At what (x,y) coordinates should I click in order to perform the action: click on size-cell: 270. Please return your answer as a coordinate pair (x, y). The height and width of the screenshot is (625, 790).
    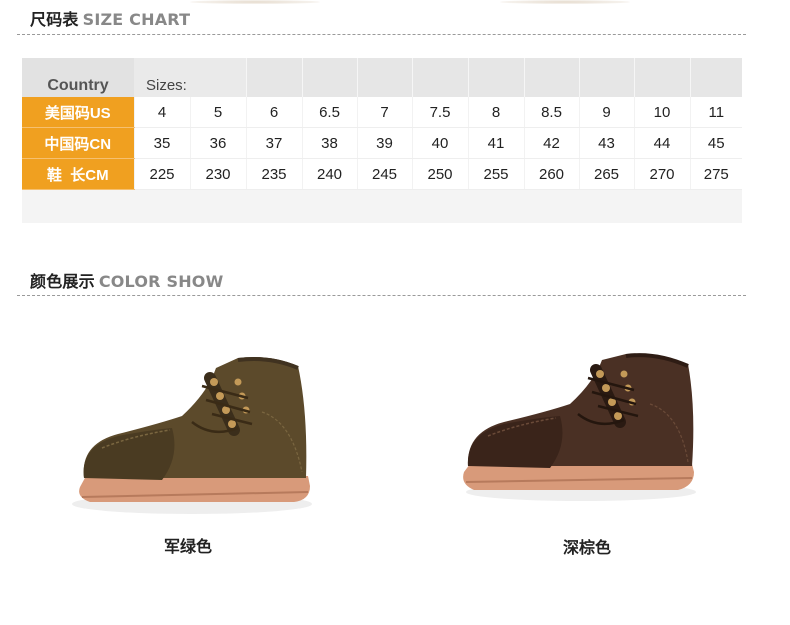
    Looking at the image, I should click on (662, 174).